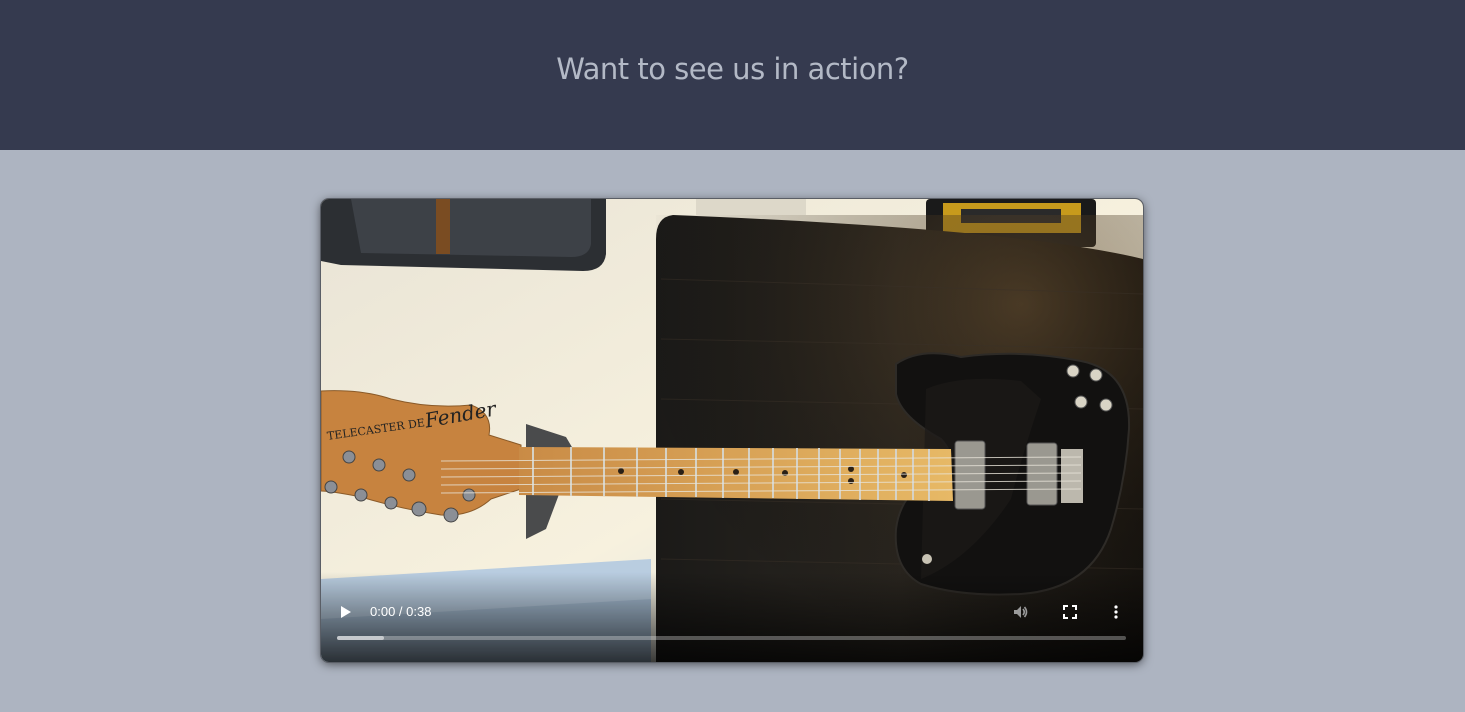  Describe the element at coordinates (731, 638) in the screenshot. I see `progress-bar` at that location.